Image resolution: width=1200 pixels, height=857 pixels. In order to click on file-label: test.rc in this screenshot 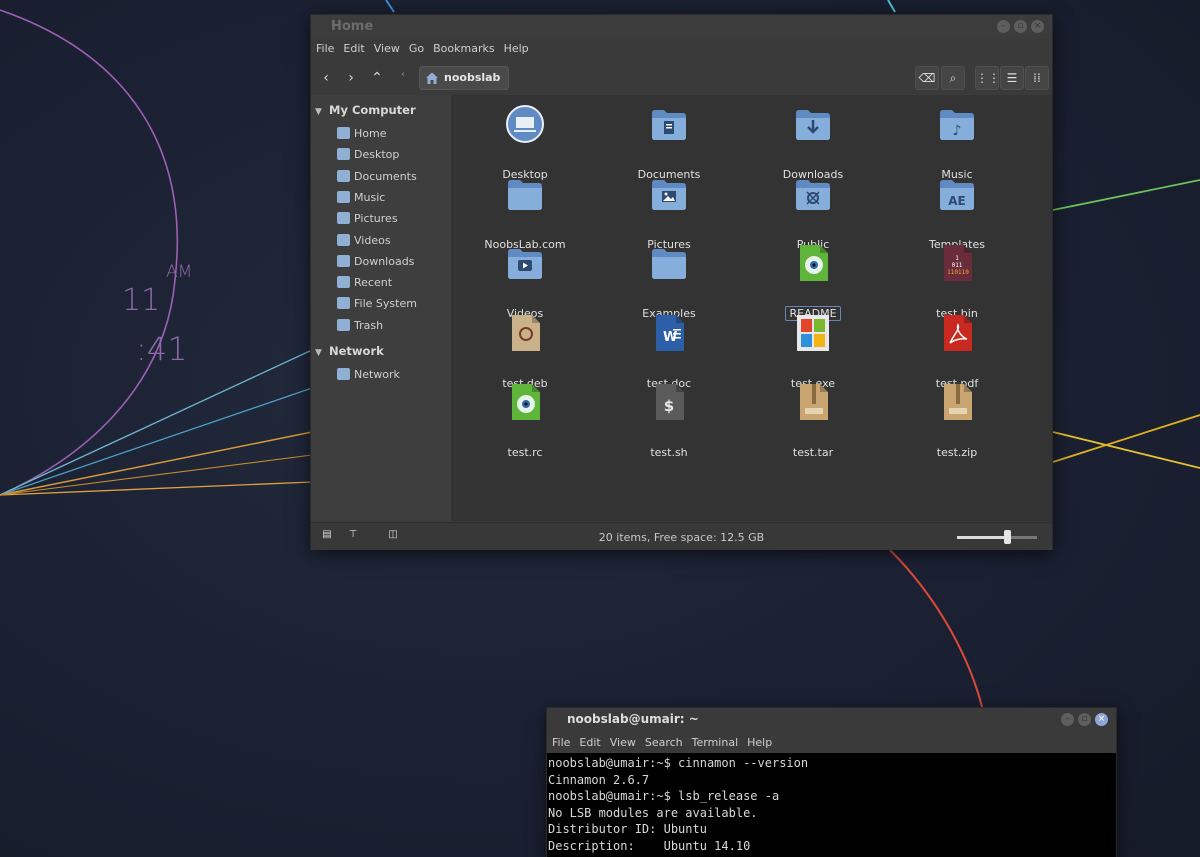, I will do `click(525, 452)`.